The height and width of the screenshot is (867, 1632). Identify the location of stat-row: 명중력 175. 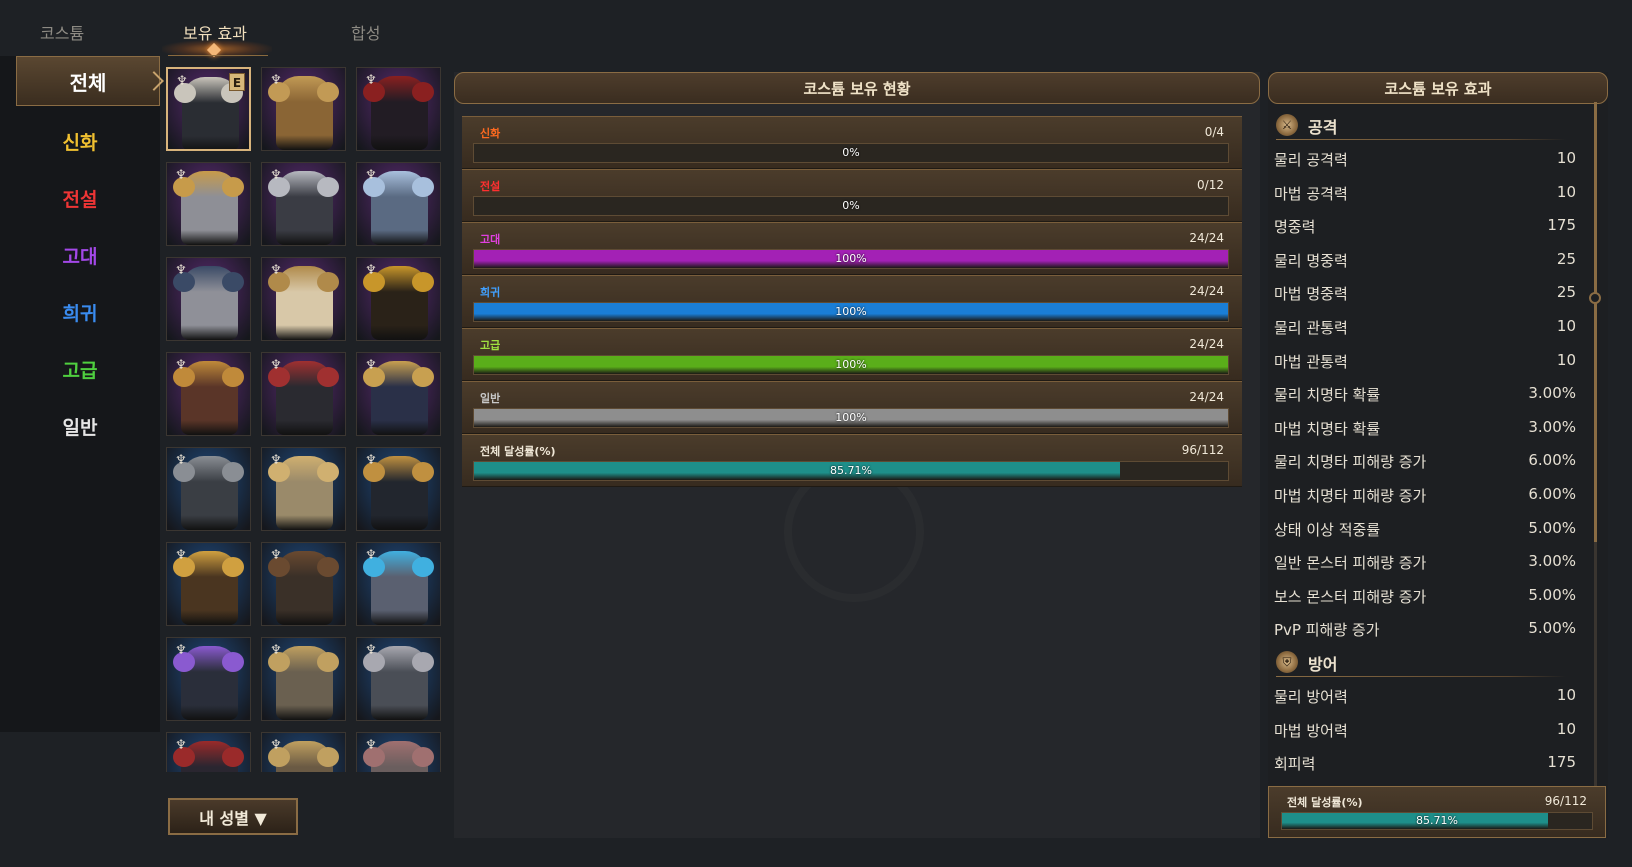
(1432, 225).